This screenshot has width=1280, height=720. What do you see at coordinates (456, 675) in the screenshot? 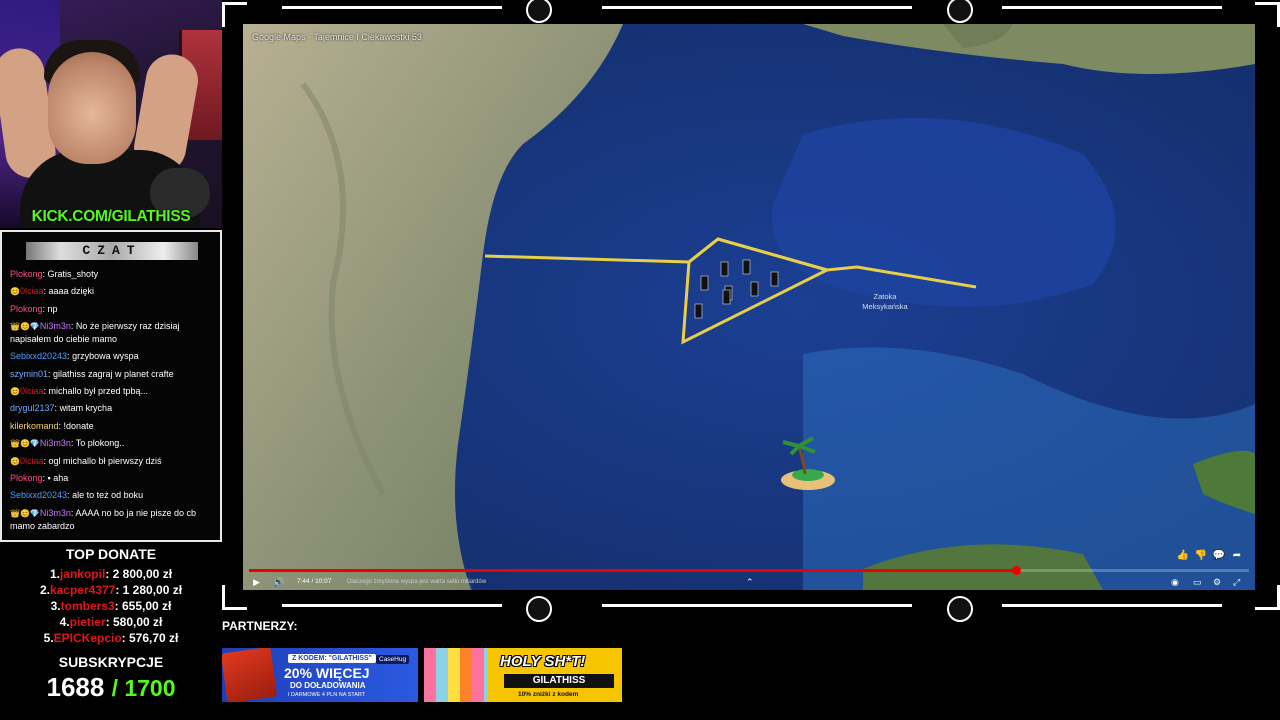
I see `cans-image` at bounding box center [456, 675].